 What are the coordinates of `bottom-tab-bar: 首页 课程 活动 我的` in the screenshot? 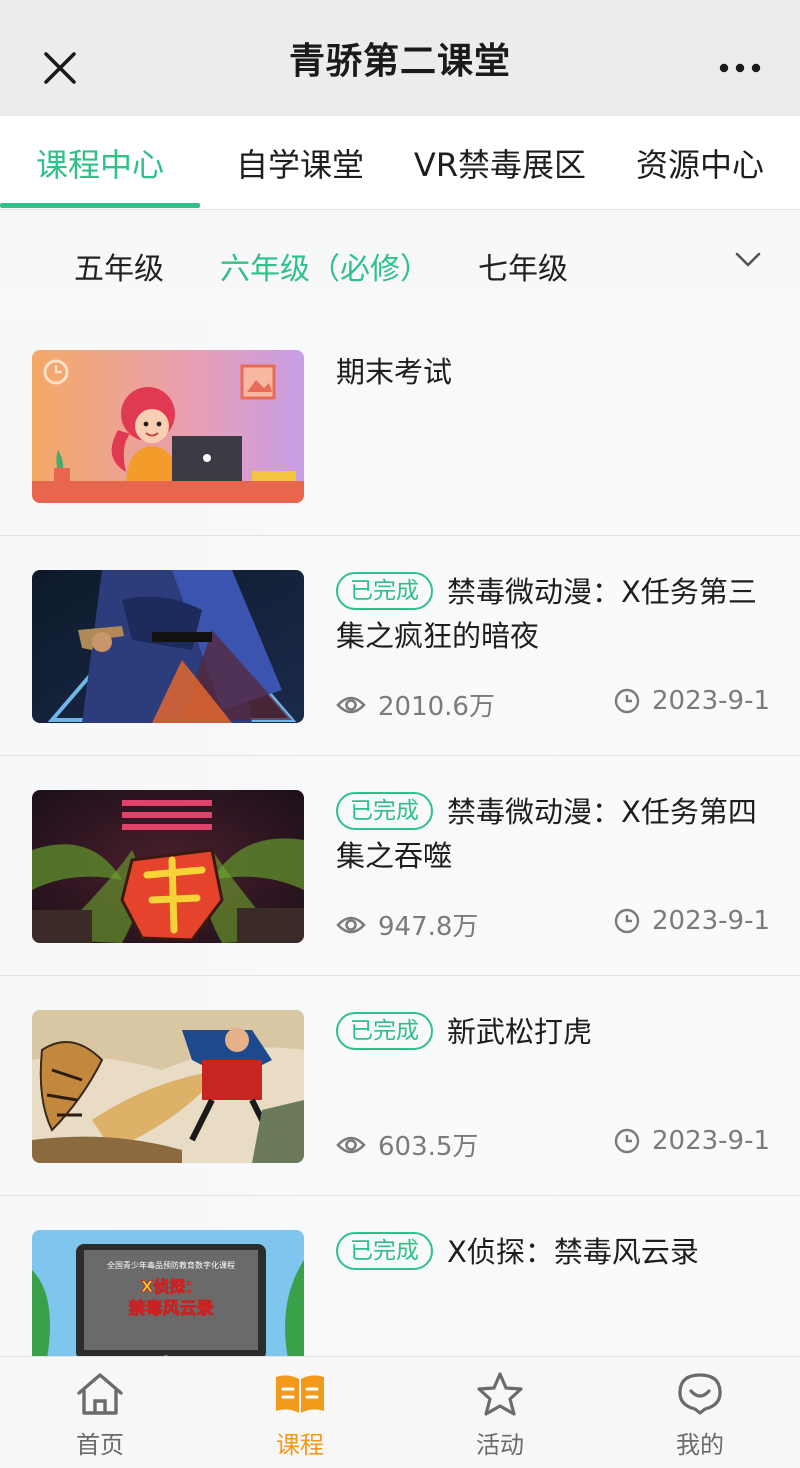 It's located at (400, 1412).